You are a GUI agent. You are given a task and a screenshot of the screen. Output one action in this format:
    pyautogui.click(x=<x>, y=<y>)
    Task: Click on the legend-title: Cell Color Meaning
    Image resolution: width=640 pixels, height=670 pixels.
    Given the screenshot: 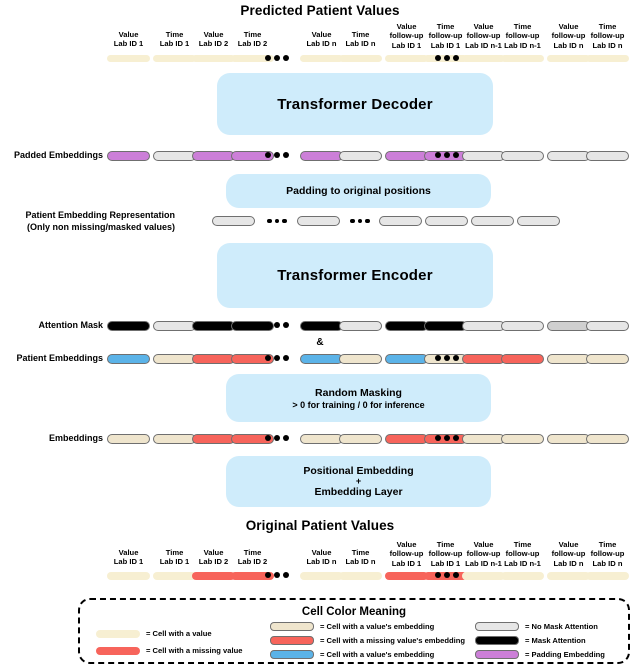 What is the action you would take?
    pyautogui.click(x=354, y=612)
    